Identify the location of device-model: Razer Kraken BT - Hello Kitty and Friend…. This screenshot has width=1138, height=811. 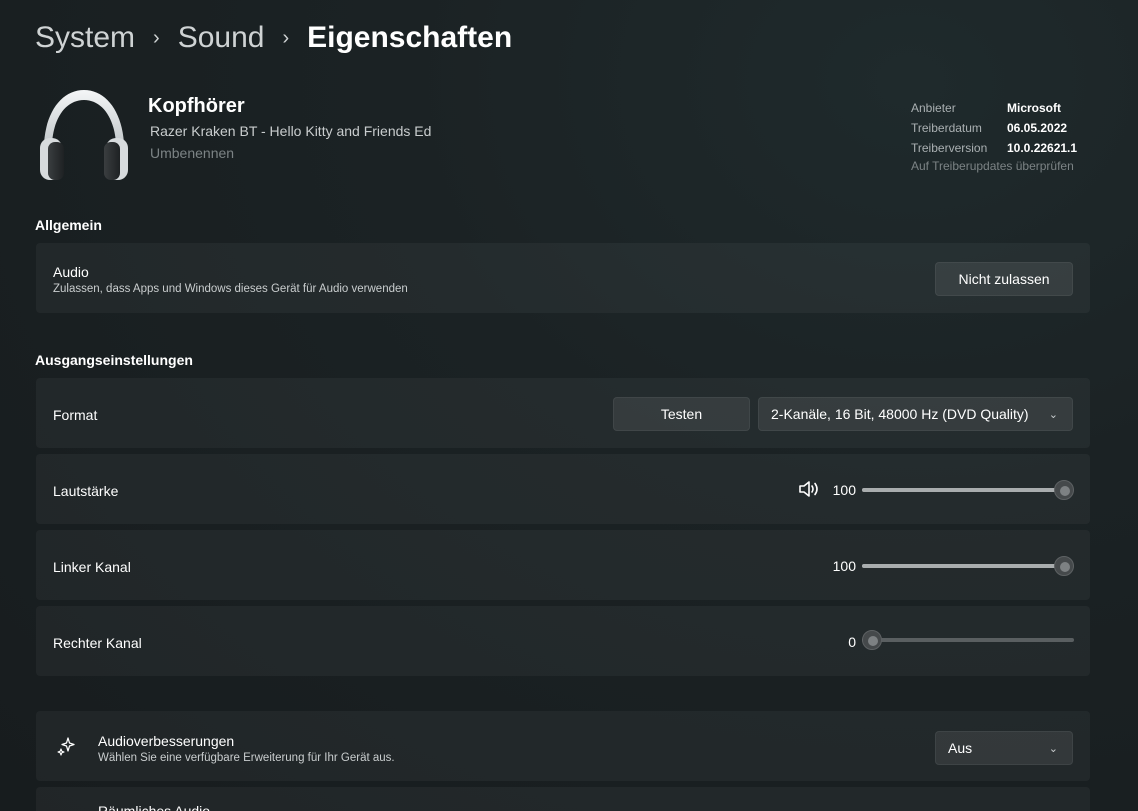
(291, 131).